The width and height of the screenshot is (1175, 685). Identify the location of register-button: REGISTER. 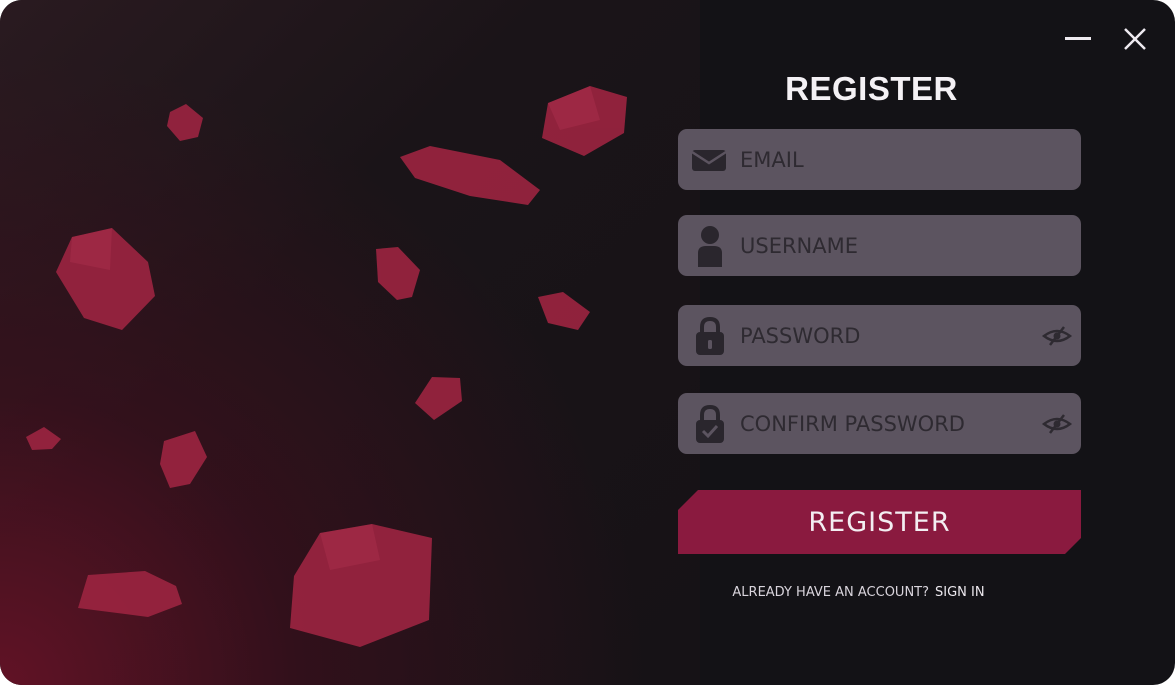
(879, 522).